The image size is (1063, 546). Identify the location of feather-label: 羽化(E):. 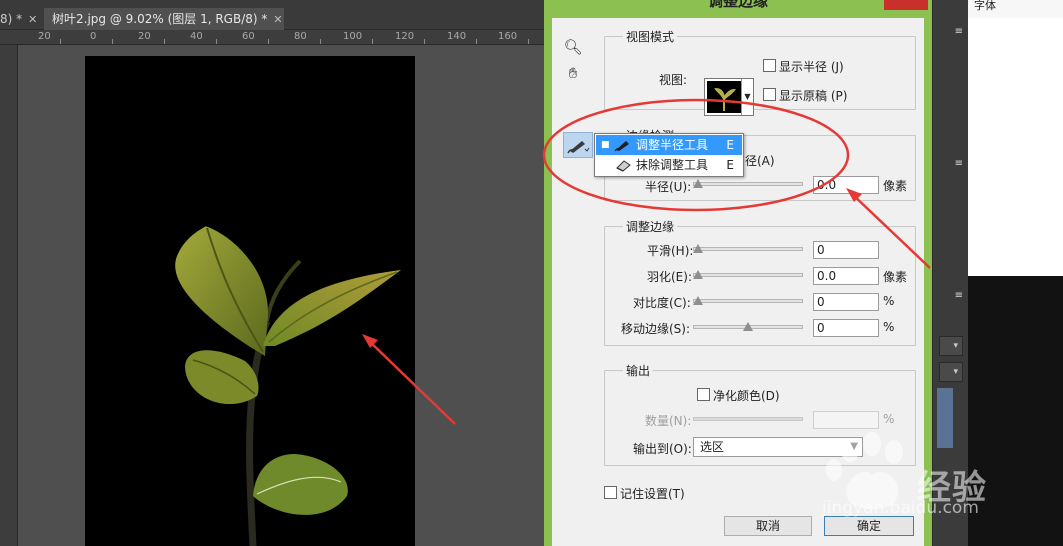
(669, 277).